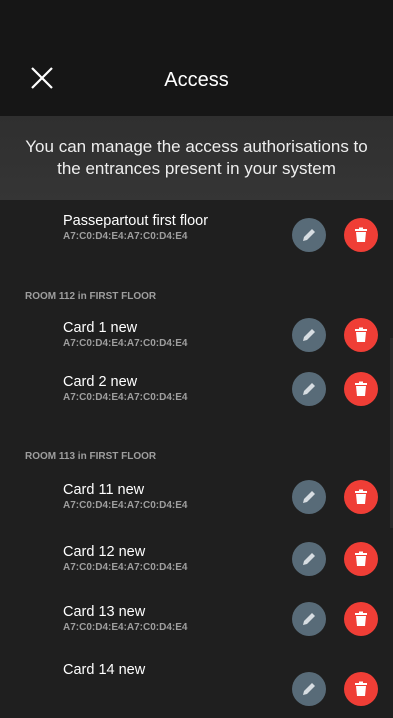 This screenshot has height=718, width=393. What do you see at coordinates (196, 80) in the screenshot?
I see `header-bar: Access` at bounding box center [196, 80].